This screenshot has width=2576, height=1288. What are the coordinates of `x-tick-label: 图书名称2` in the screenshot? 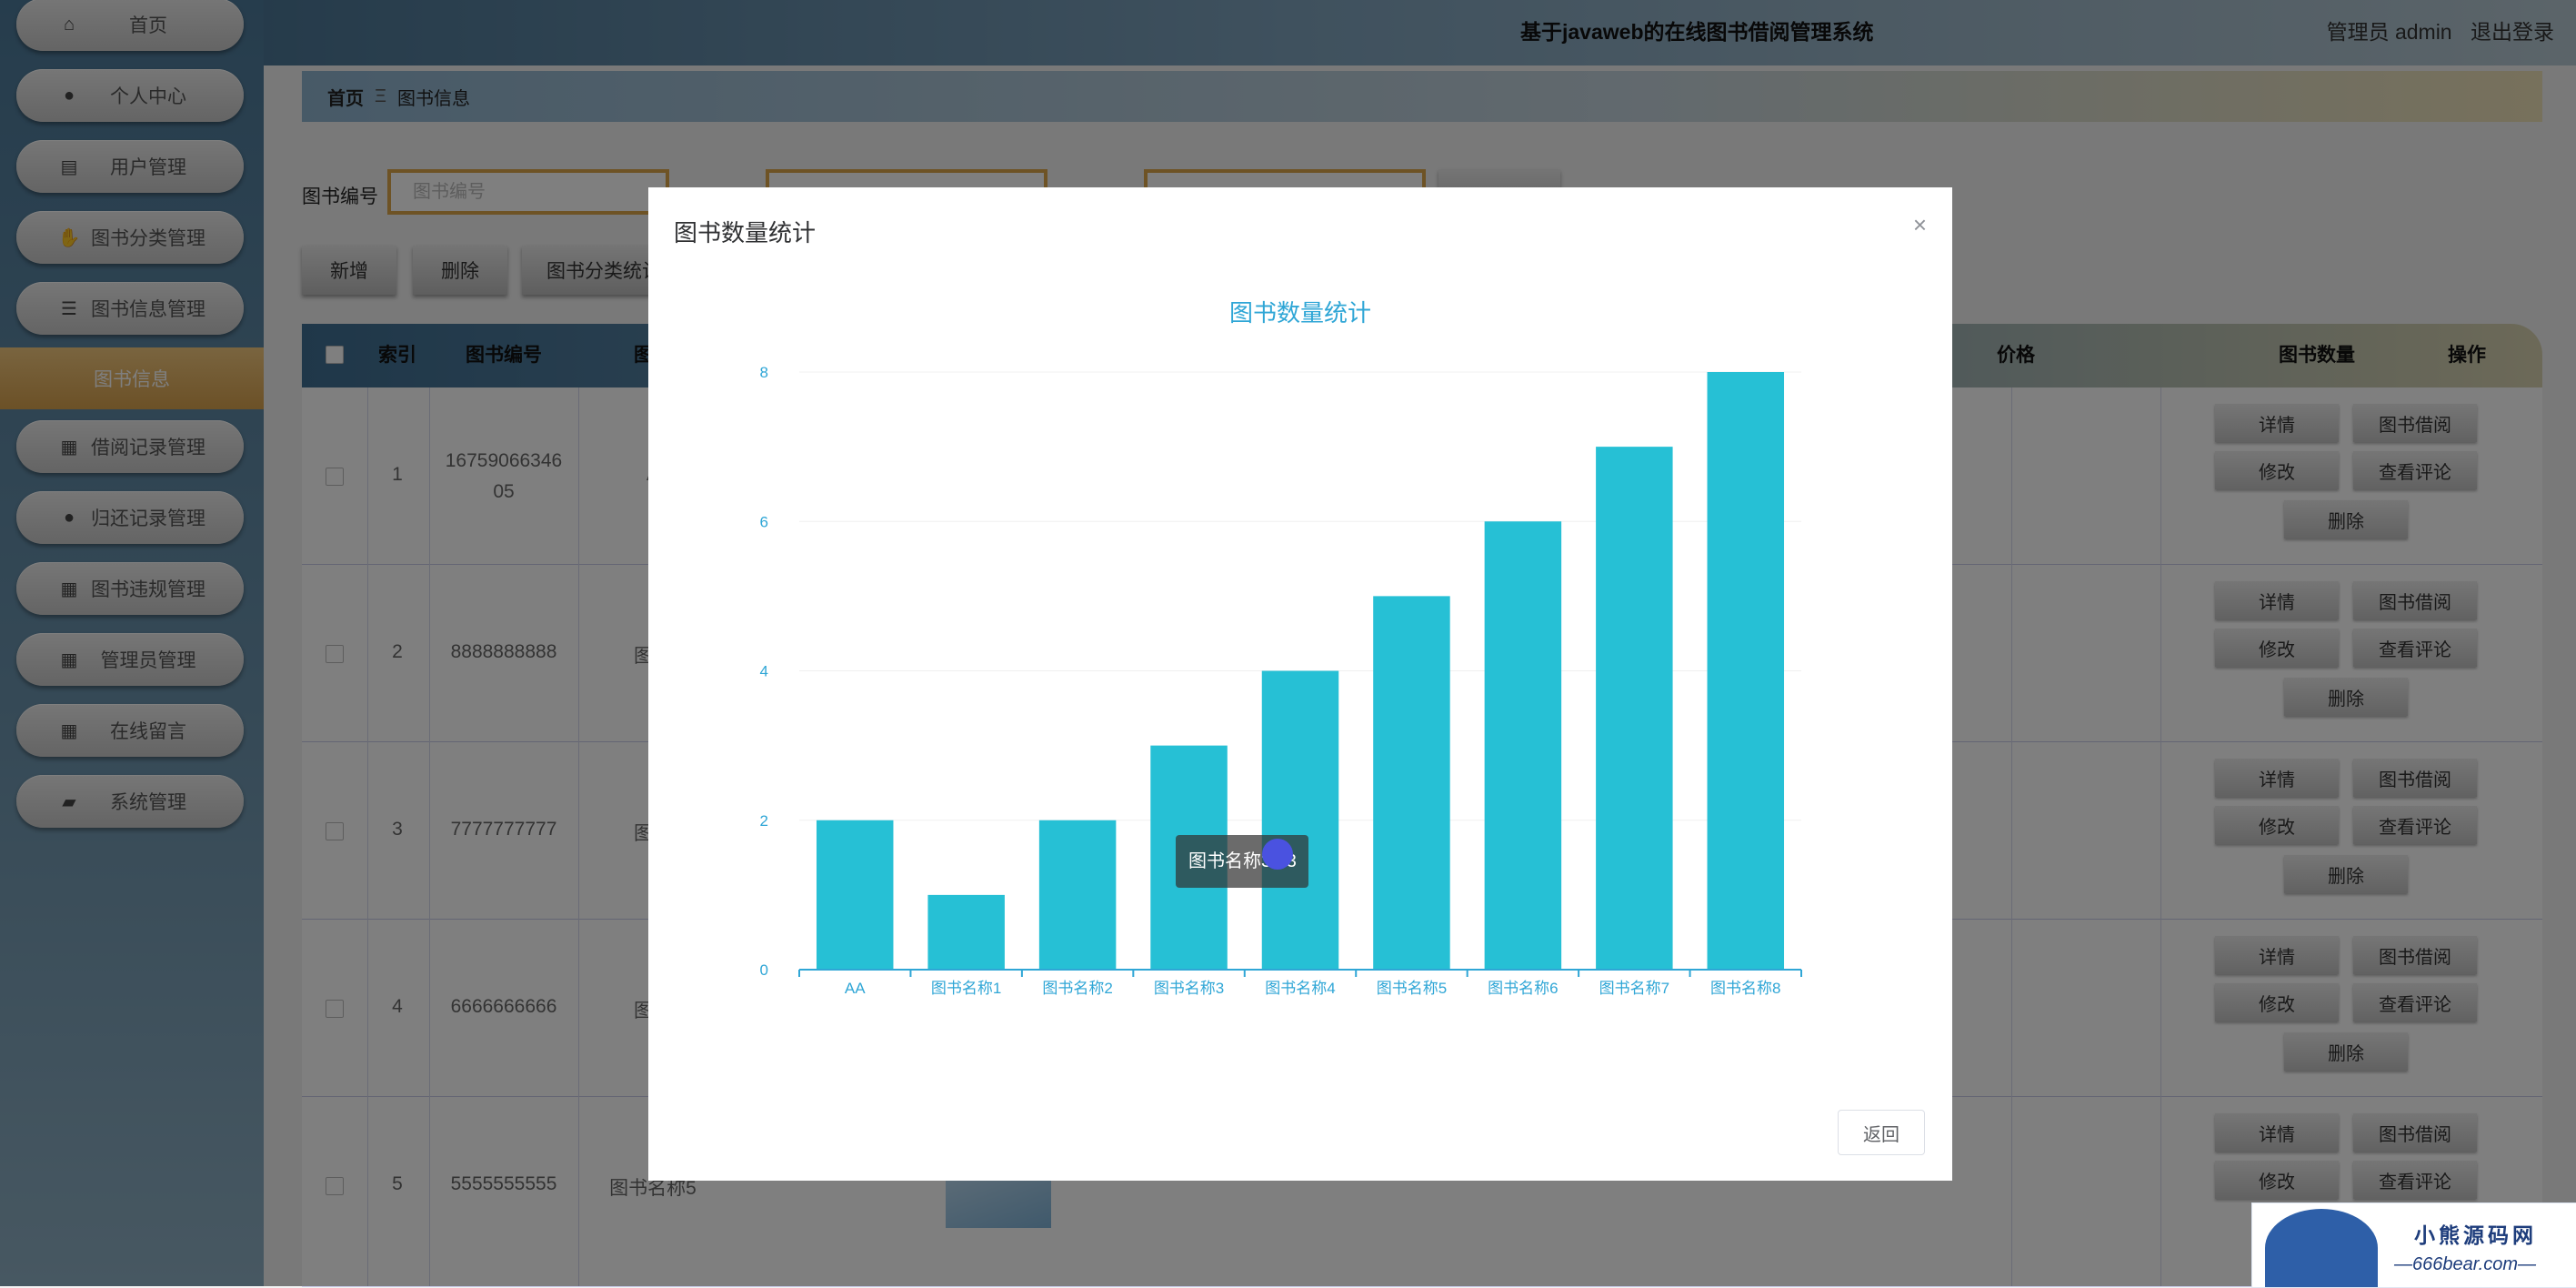 It's located at (1077, 988).